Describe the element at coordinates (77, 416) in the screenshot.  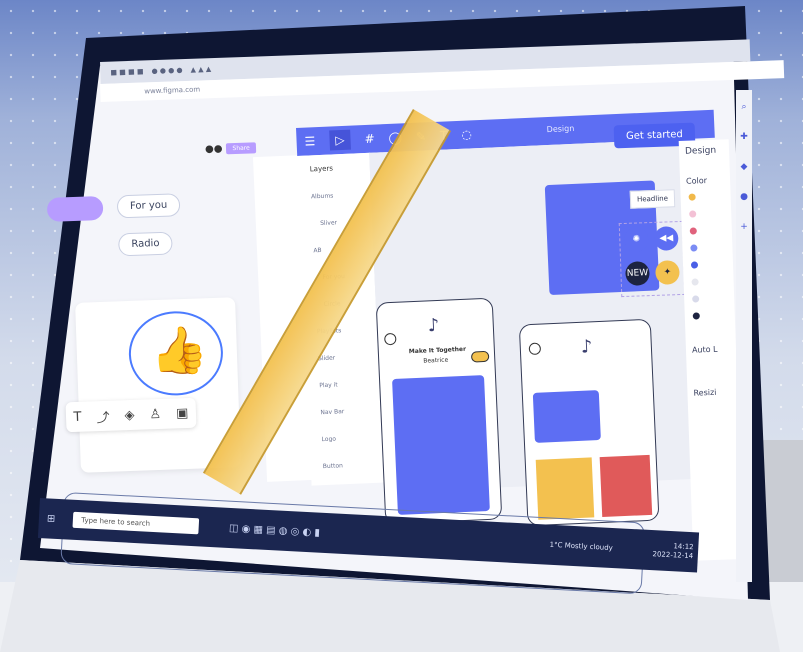
I see `text-tool-icon: T` at that location.